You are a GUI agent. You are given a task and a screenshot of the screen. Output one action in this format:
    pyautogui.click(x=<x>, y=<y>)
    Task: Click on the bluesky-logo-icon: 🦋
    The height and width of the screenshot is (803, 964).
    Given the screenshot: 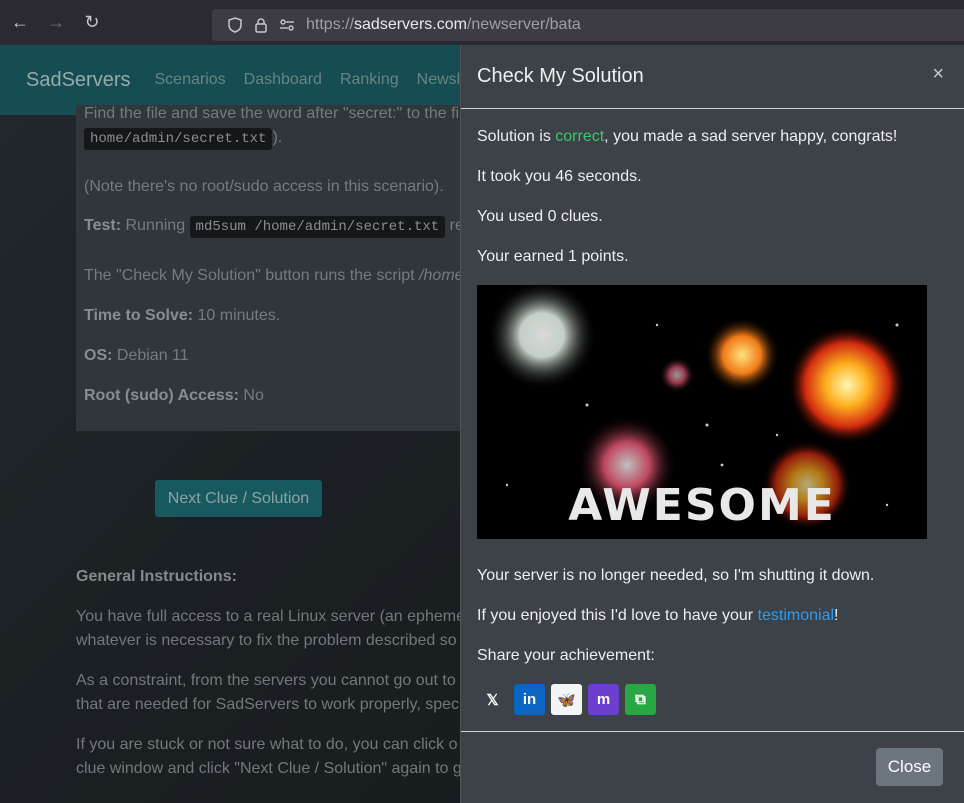 What is the action you would take?
    pyautogui.click(x=566, y=700)
    